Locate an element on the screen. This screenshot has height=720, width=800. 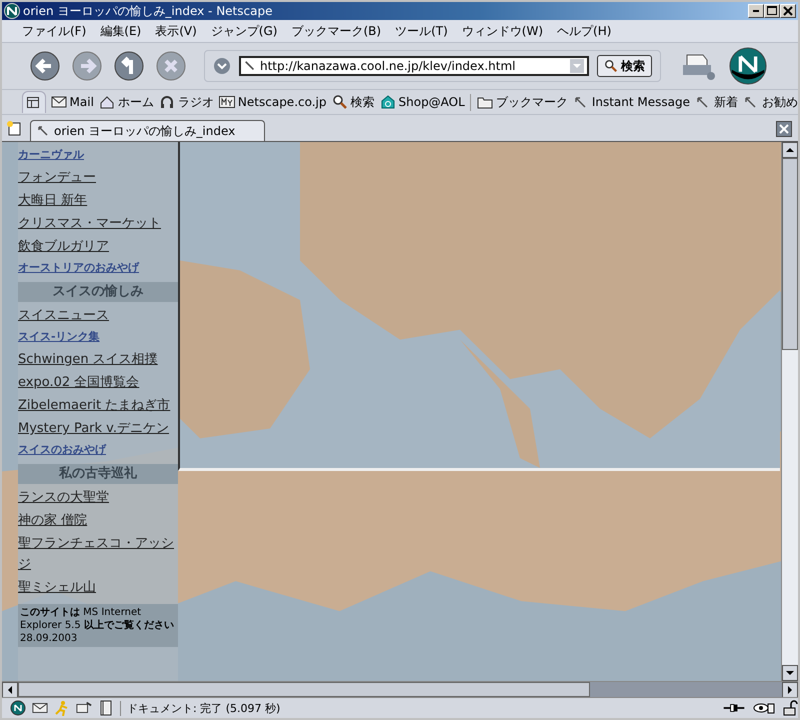
toolbar-bookmark: Shop@AOL is located at coordinates (422, 102).